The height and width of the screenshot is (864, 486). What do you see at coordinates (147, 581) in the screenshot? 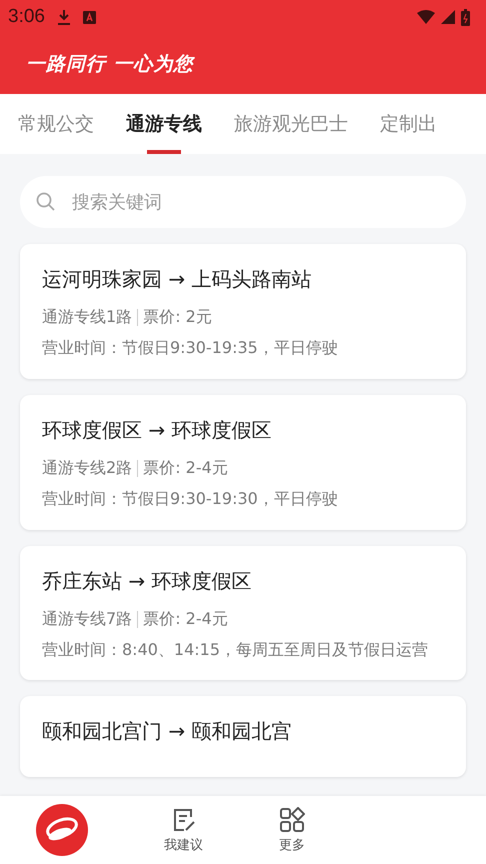
I see `route-title: 乔庄东站 → 环球度假区` at bounding box center [147, 581].